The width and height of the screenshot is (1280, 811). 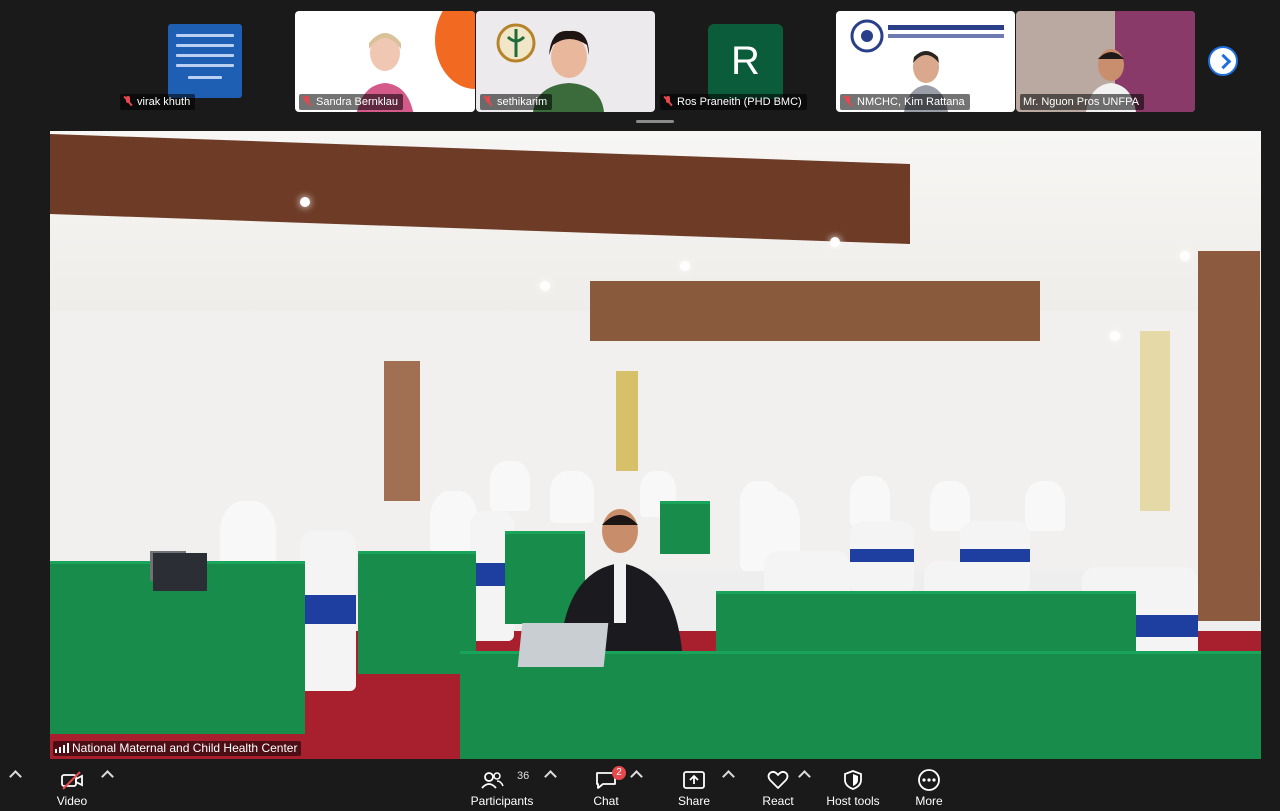 I want to click on heart-icon, so click(x=778, y=779).